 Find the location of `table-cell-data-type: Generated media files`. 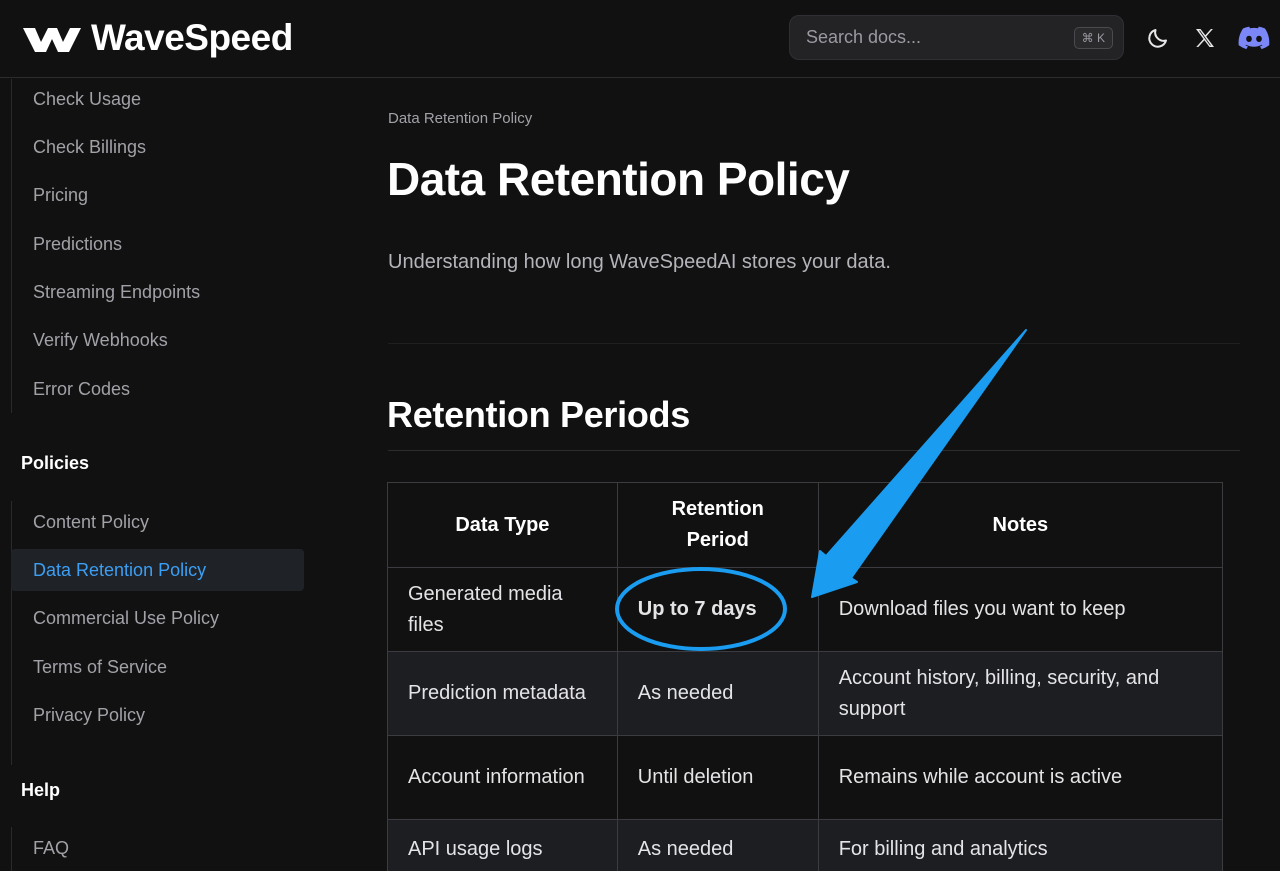

table-cell-data-type: Generated media files is located at coordinates (502, 609).